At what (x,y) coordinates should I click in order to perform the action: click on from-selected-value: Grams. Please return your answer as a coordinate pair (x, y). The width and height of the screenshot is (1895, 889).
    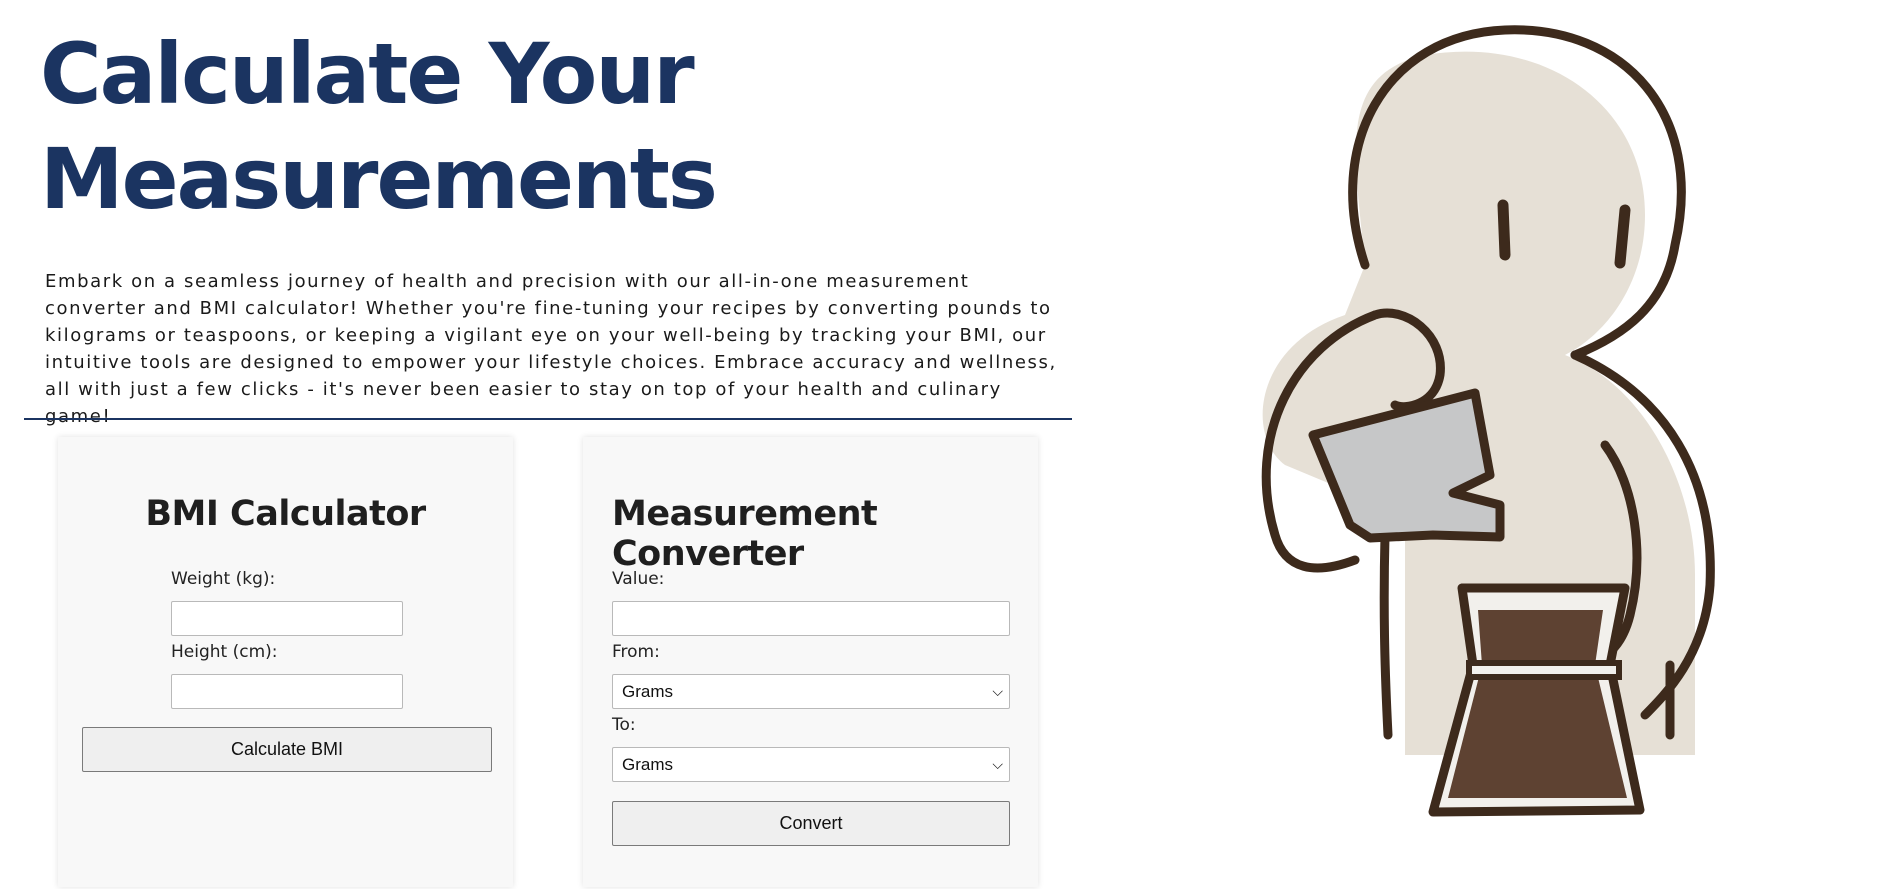
    Looking at the image, I should click on (647, 691).